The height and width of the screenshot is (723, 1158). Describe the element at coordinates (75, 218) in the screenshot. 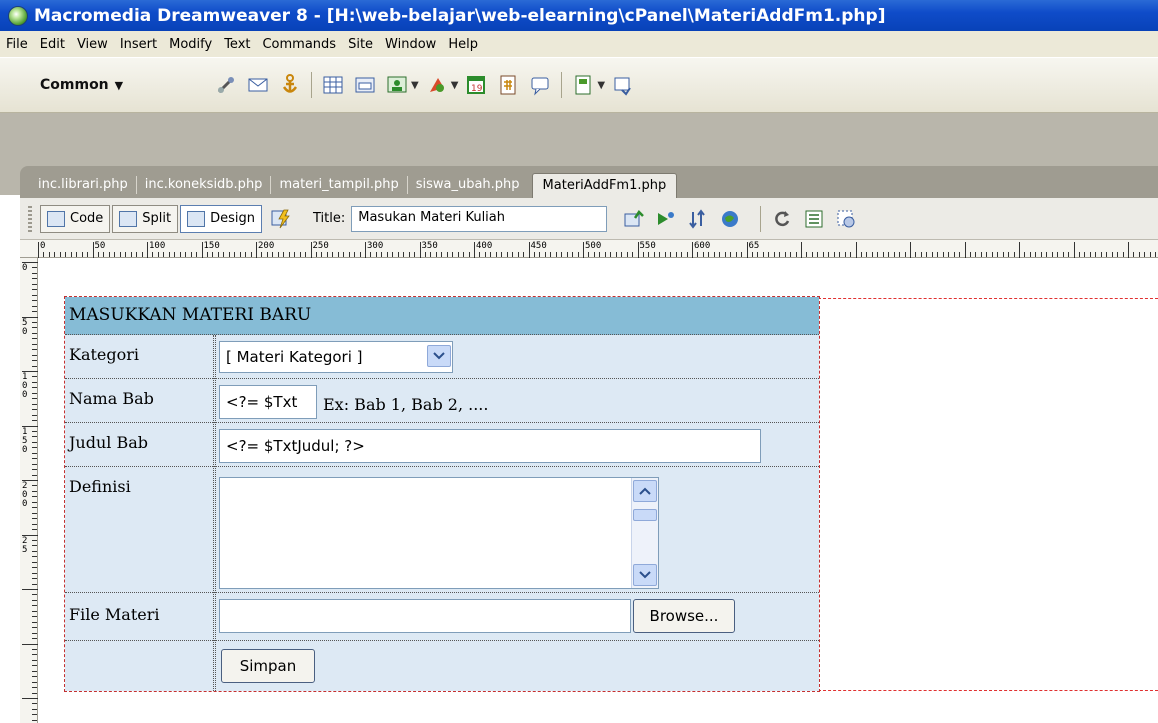

I see `code-view-button: Code` at that location.